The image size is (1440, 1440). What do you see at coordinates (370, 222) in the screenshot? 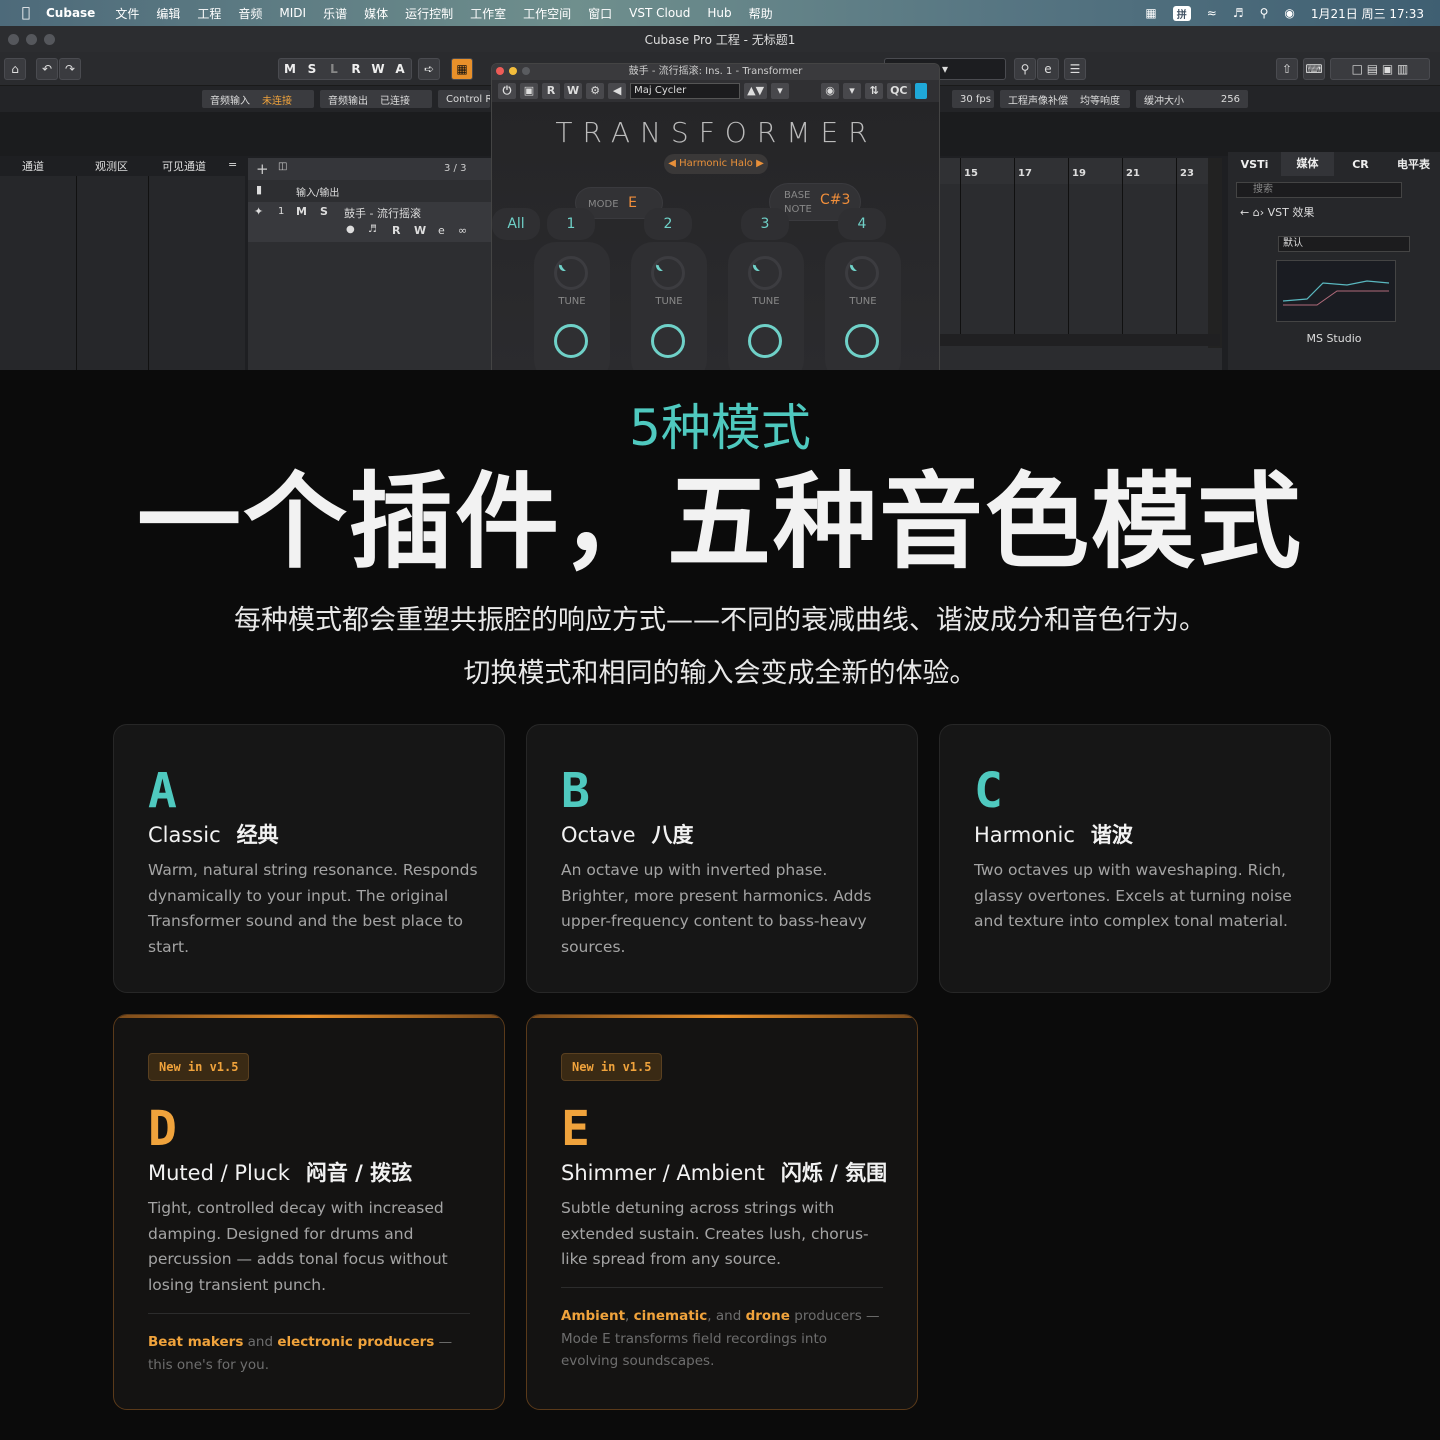
I see `track-row: ✦ 1 M S 鼓手 - 流行摇滚 ● ♬ R W e ∞` at bounding box center [370, 222].